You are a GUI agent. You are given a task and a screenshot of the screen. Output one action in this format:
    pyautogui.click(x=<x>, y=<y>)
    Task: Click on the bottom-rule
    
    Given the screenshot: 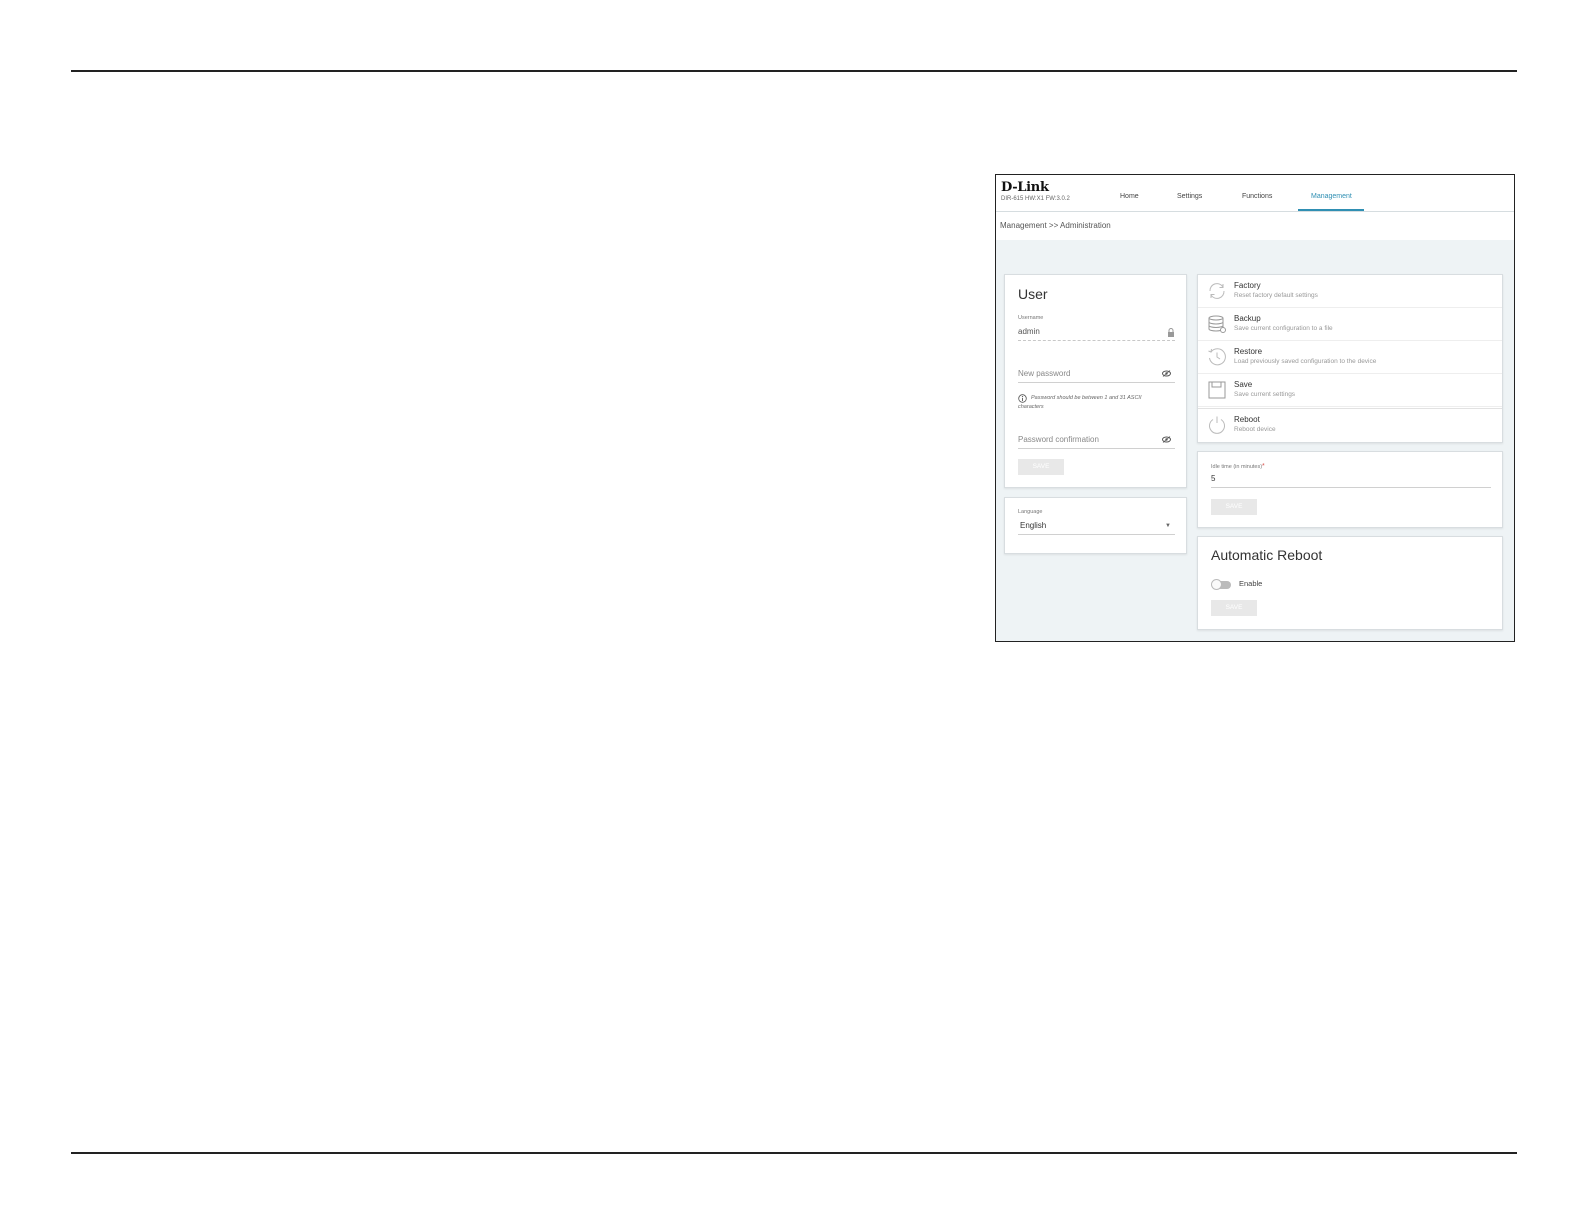 What is the action you would take?
    pyautogui.click(x=794, y=1153)
    